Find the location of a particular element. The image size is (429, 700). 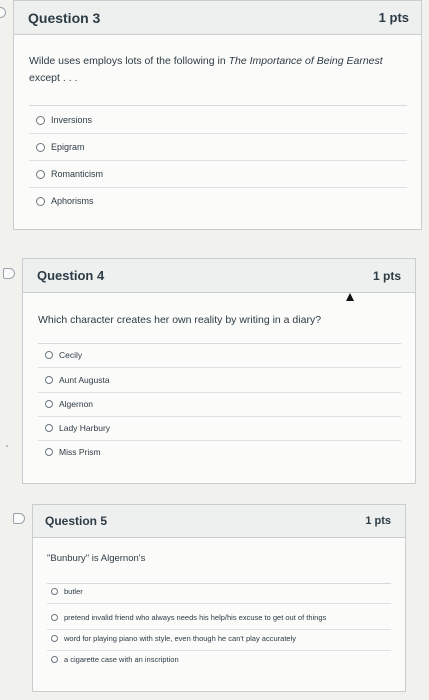

question-3-answer: Epigram is located at coordinates (60, 147).